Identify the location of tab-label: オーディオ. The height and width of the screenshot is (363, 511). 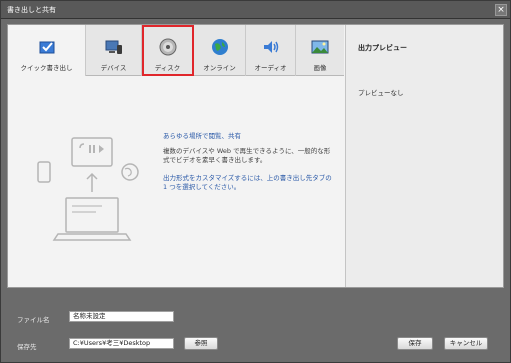
(270, 68).